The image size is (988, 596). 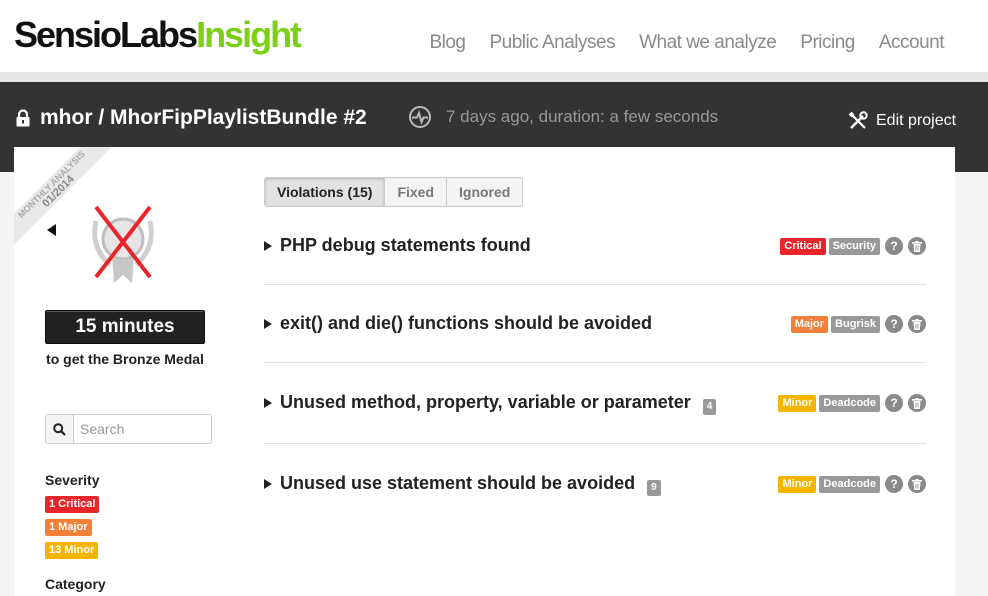 What do you see at coordinates (484, 192) in the screenshot?
I see `tab-ignored: Ignored` at bounding box center [484, 192].